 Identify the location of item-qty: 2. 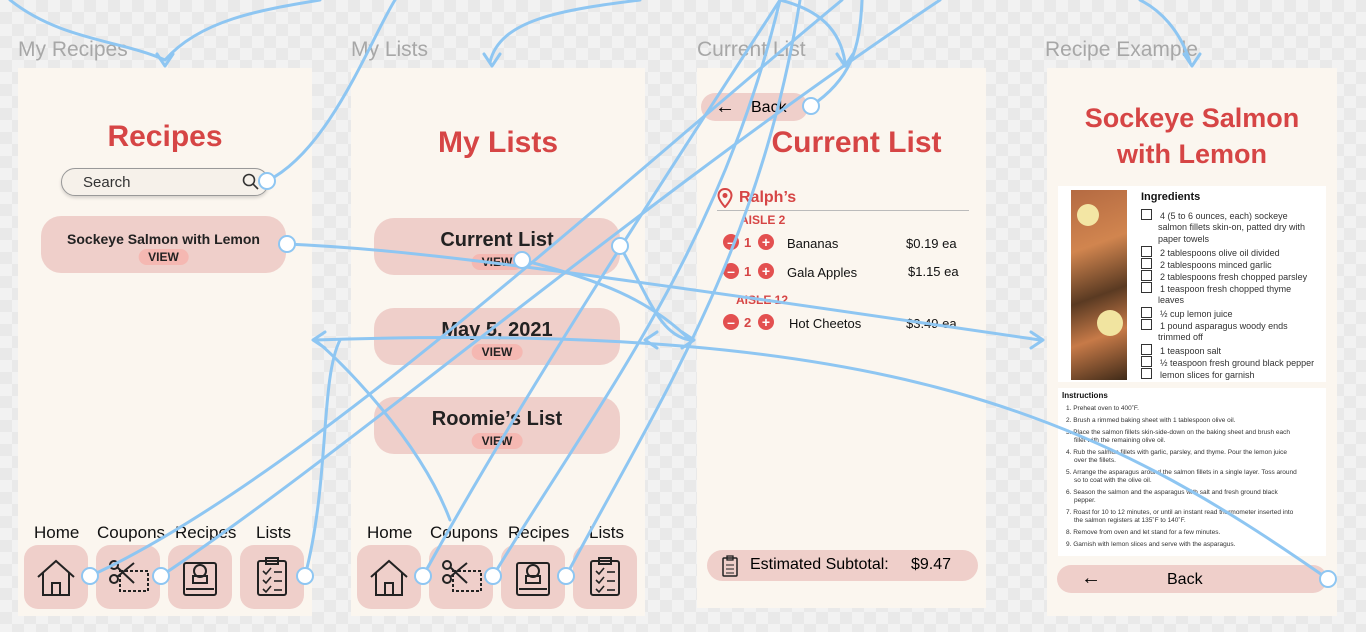
(748, 322).